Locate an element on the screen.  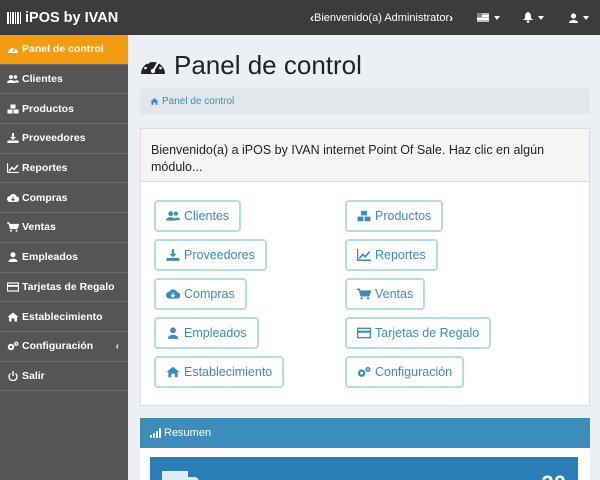
module-empleados-button: Empleados is located at coordinates (206, 333).